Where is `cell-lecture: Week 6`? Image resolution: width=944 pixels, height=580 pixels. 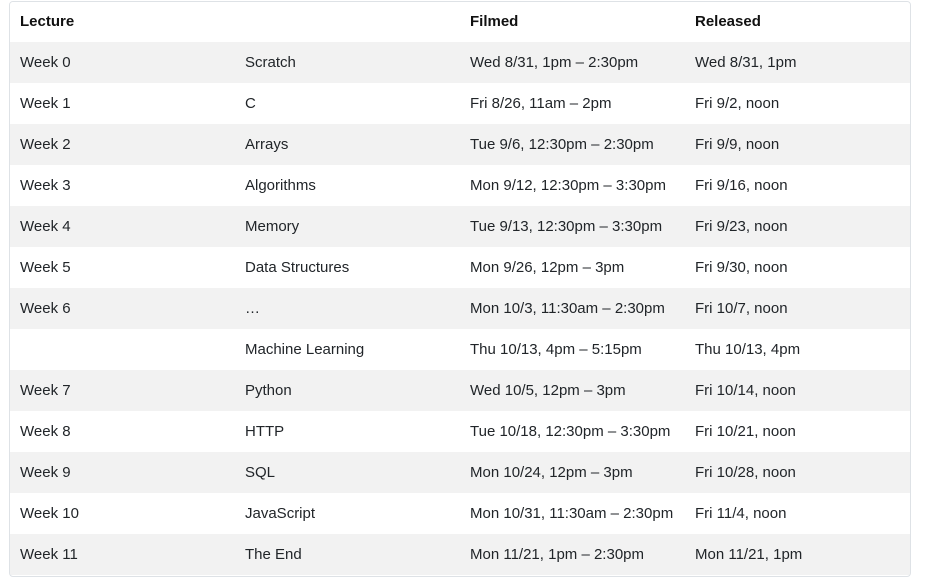
cell-lecture: Week 6 is located at coordinates (45, 308).